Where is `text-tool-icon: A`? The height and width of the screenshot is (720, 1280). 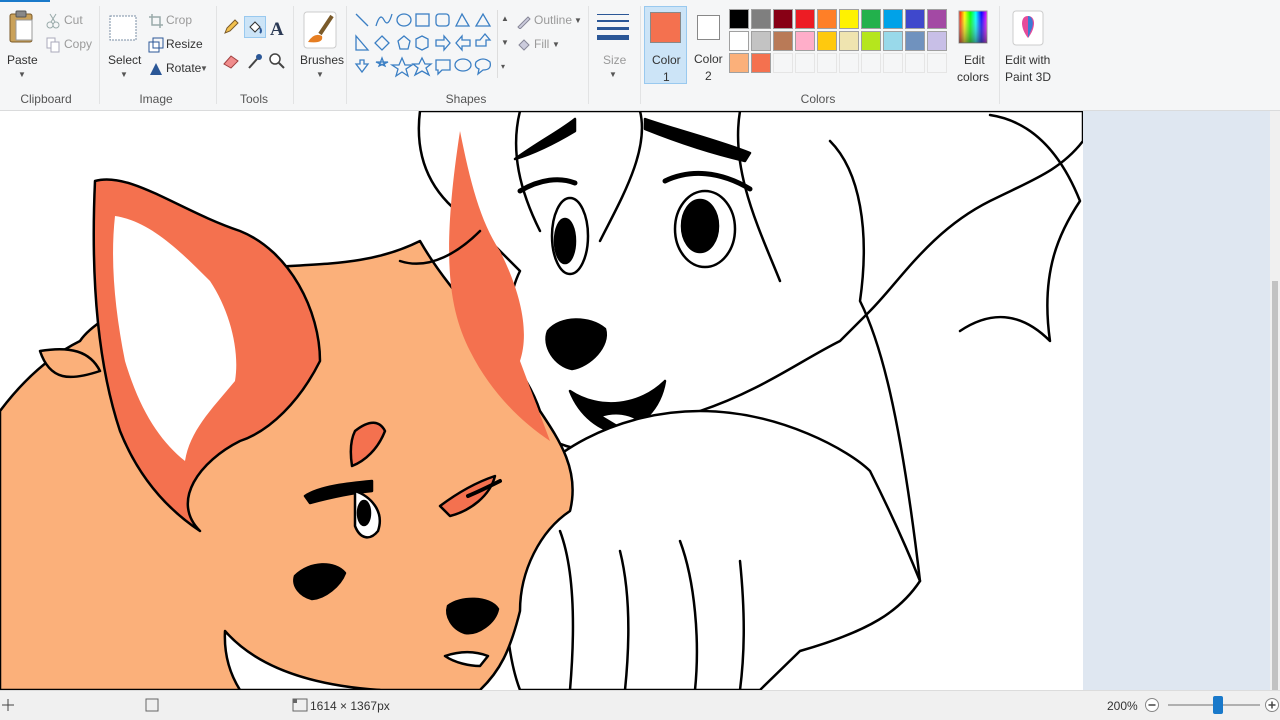 text-tool-icon: A is located at coordinates (277, 28).